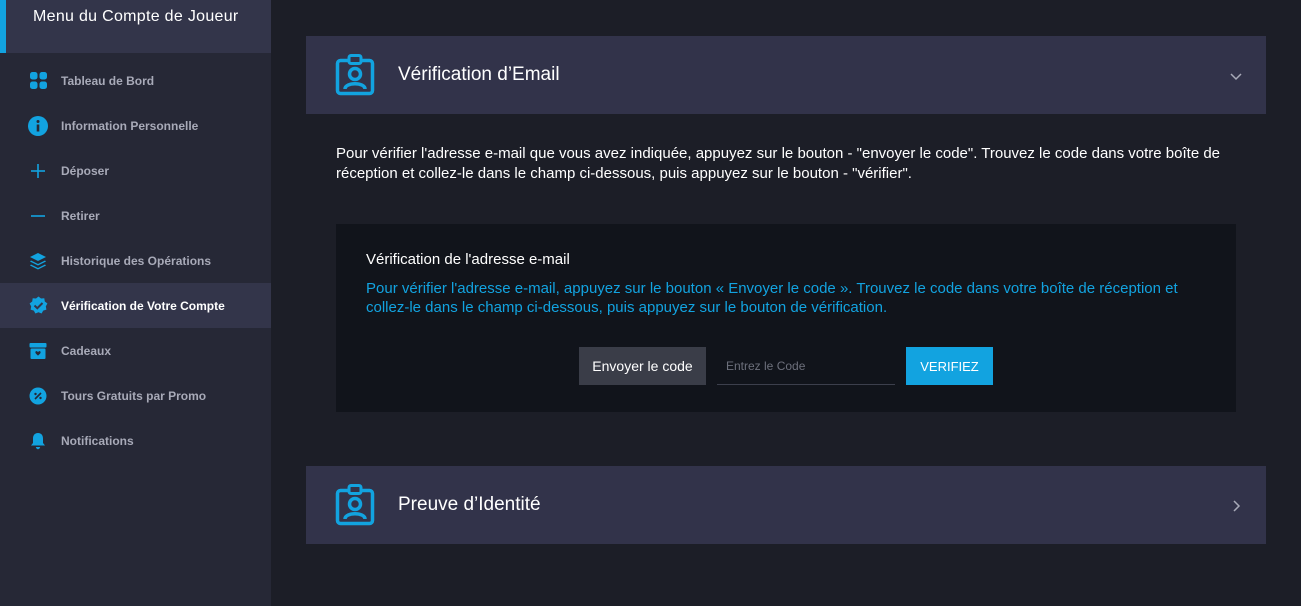 This screenshot has height=606, width=1301. What do you see at coordinates (108, 80) in the screenshot?
I see `sidebar-item-label: Tableau de Bord` at bounding box center [108, 80].